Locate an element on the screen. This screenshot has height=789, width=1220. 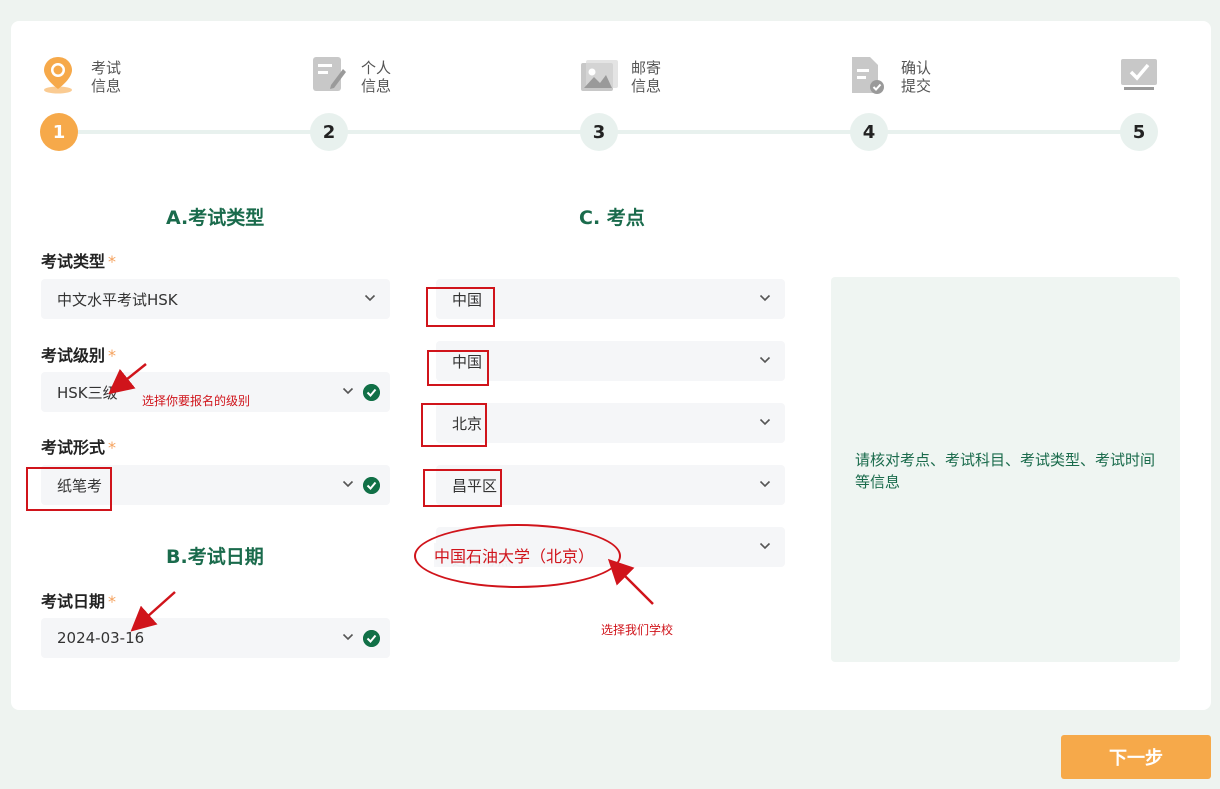
document-check-icon is located at coordinates (868, 75).